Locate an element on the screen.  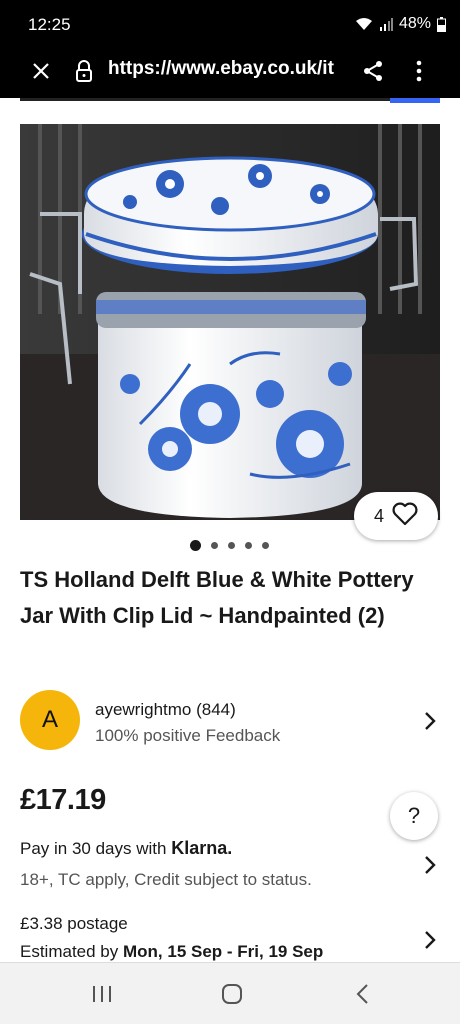
seller-avatar: A is located at coordinates (50, 720).